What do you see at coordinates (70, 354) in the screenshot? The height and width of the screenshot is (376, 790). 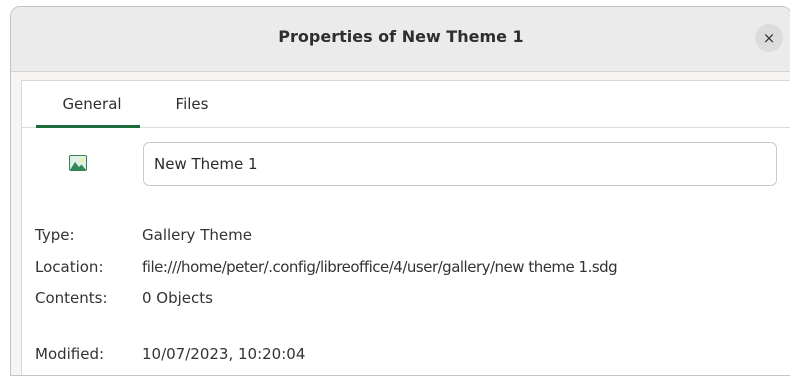 I see `modified-label: Modified:` at bounding box center [70, 354].